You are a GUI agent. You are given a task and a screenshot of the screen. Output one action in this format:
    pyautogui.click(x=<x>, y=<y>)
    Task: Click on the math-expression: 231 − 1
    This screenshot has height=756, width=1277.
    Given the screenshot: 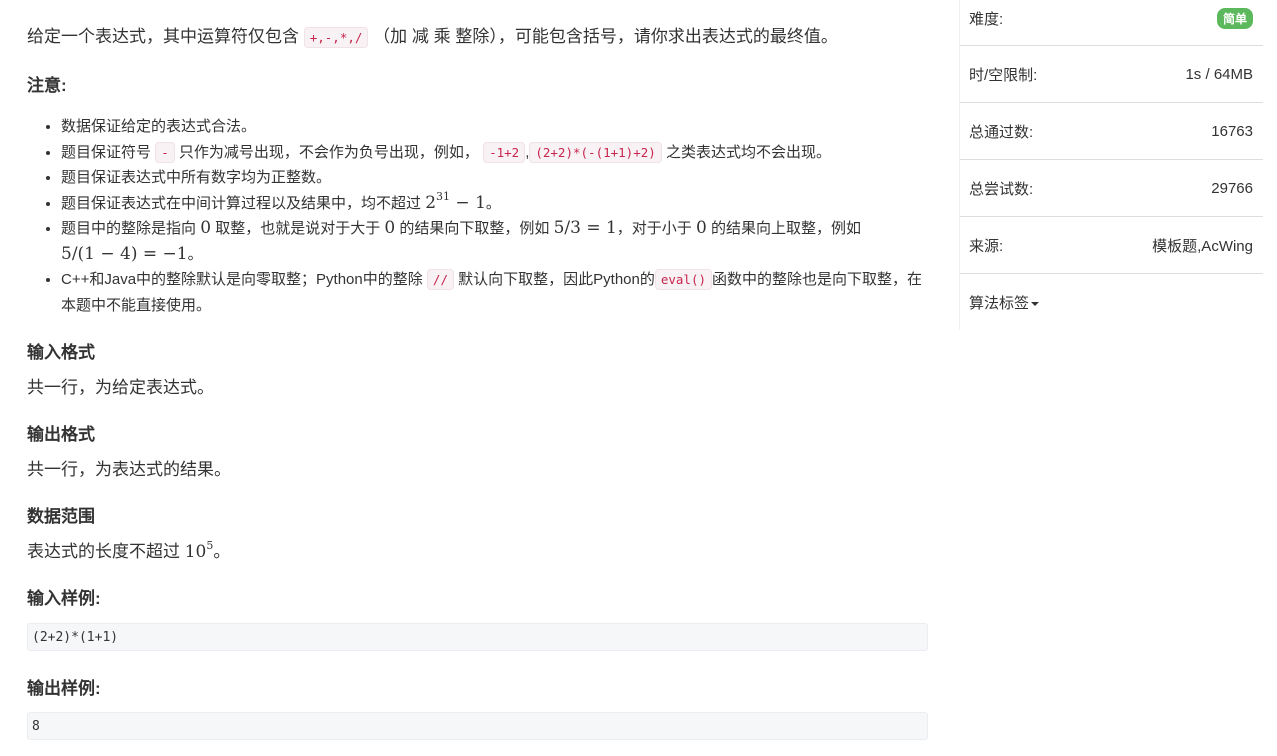 What is the action you would take?
    pyautogui.click(x=455, y=201)
    